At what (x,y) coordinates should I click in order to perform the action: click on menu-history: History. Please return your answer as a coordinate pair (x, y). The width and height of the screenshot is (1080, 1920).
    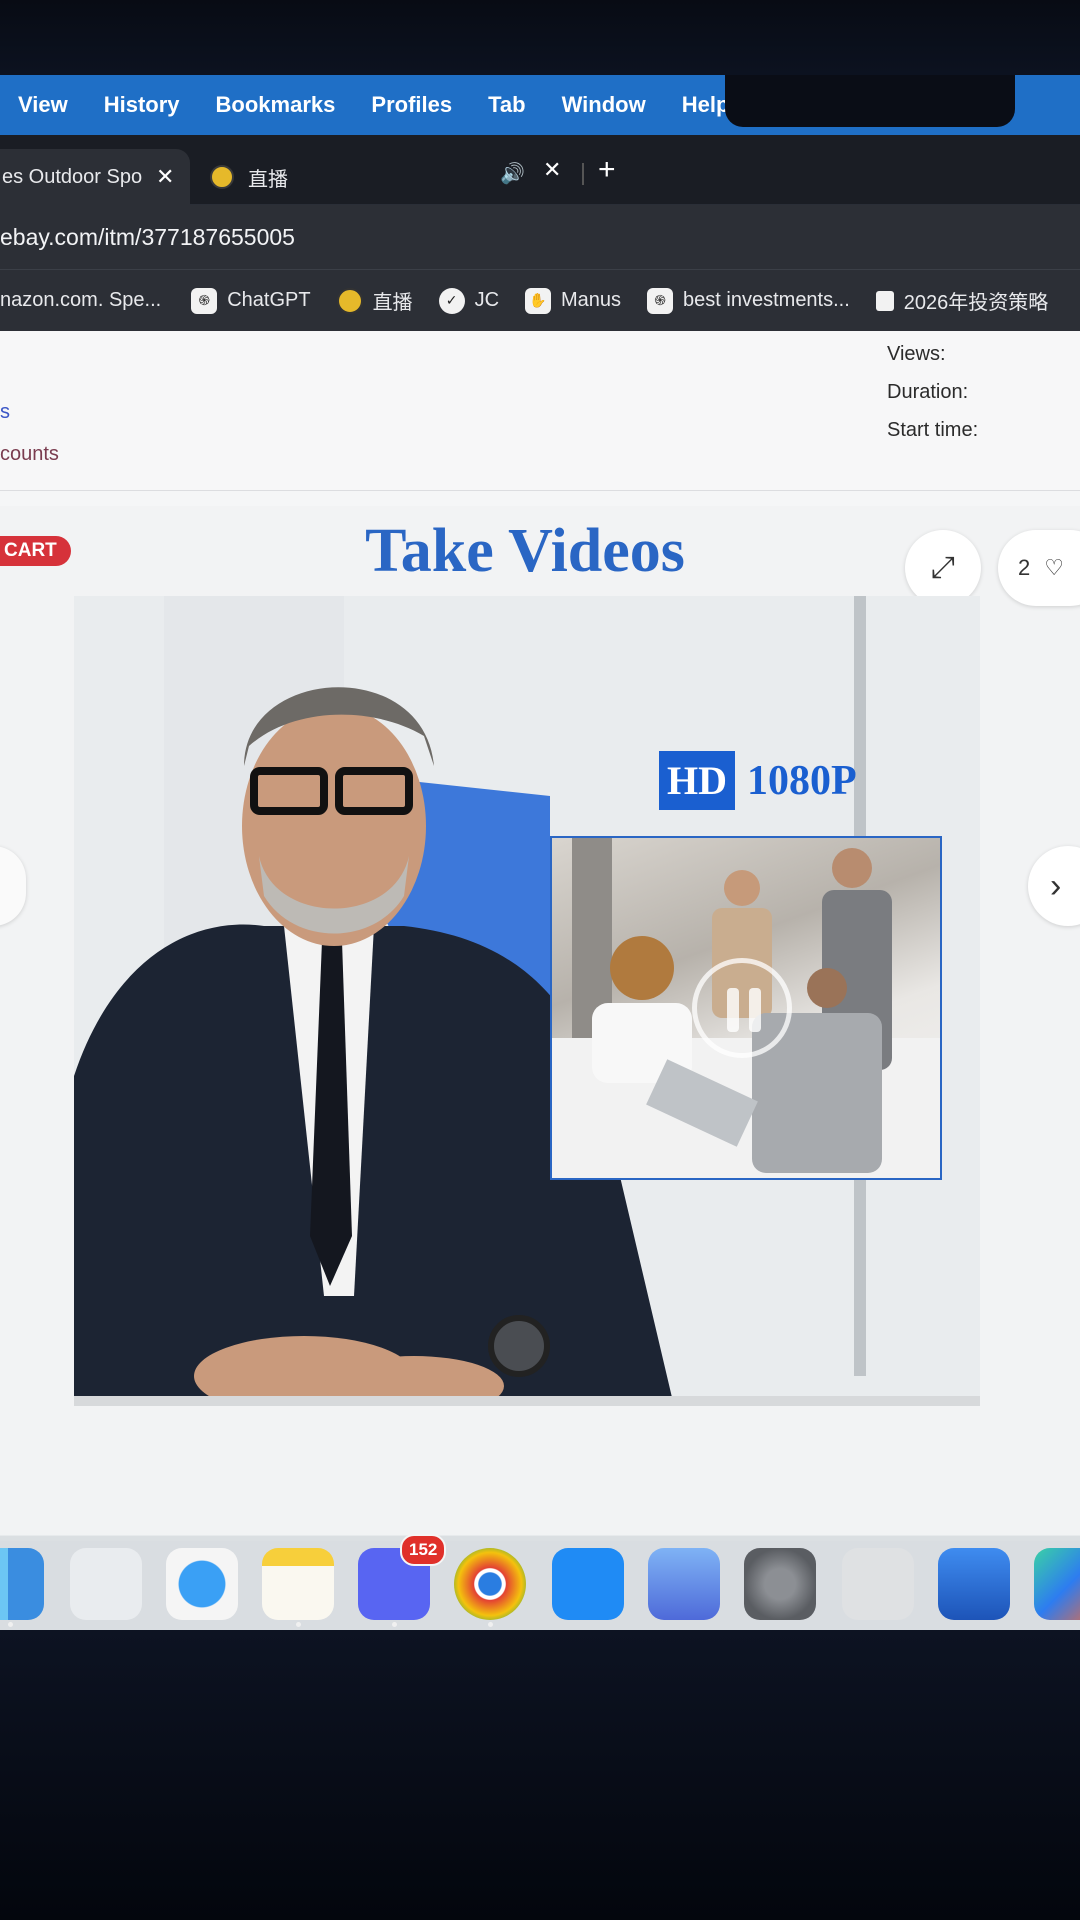
    Looking at the image, I should click on (142, 105).